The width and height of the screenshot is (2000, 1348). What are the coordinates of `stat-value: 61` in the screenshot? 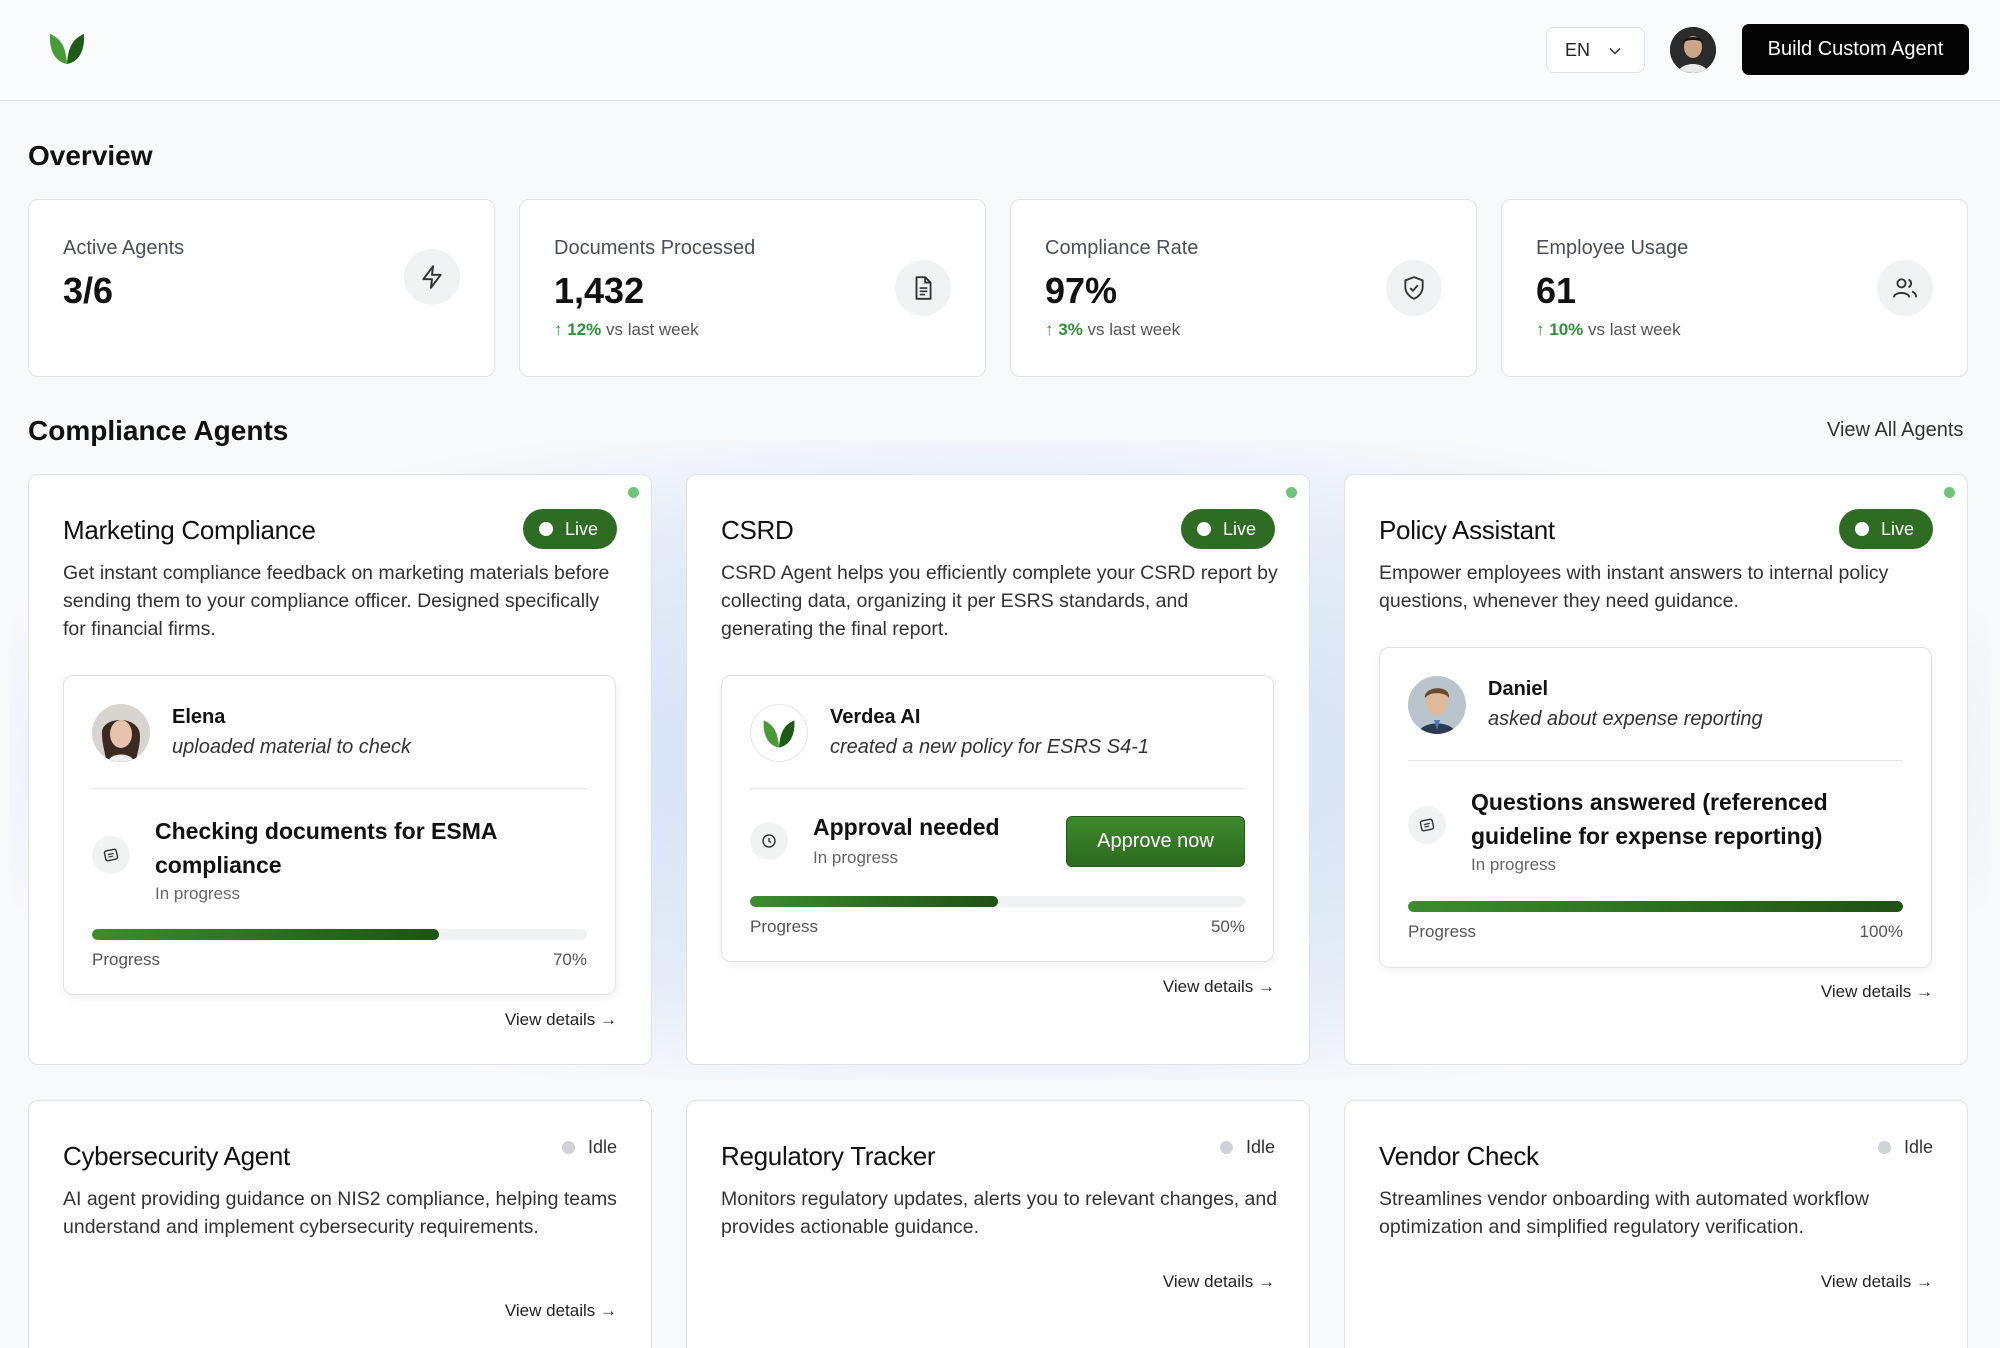 It's located at (1556, 290).